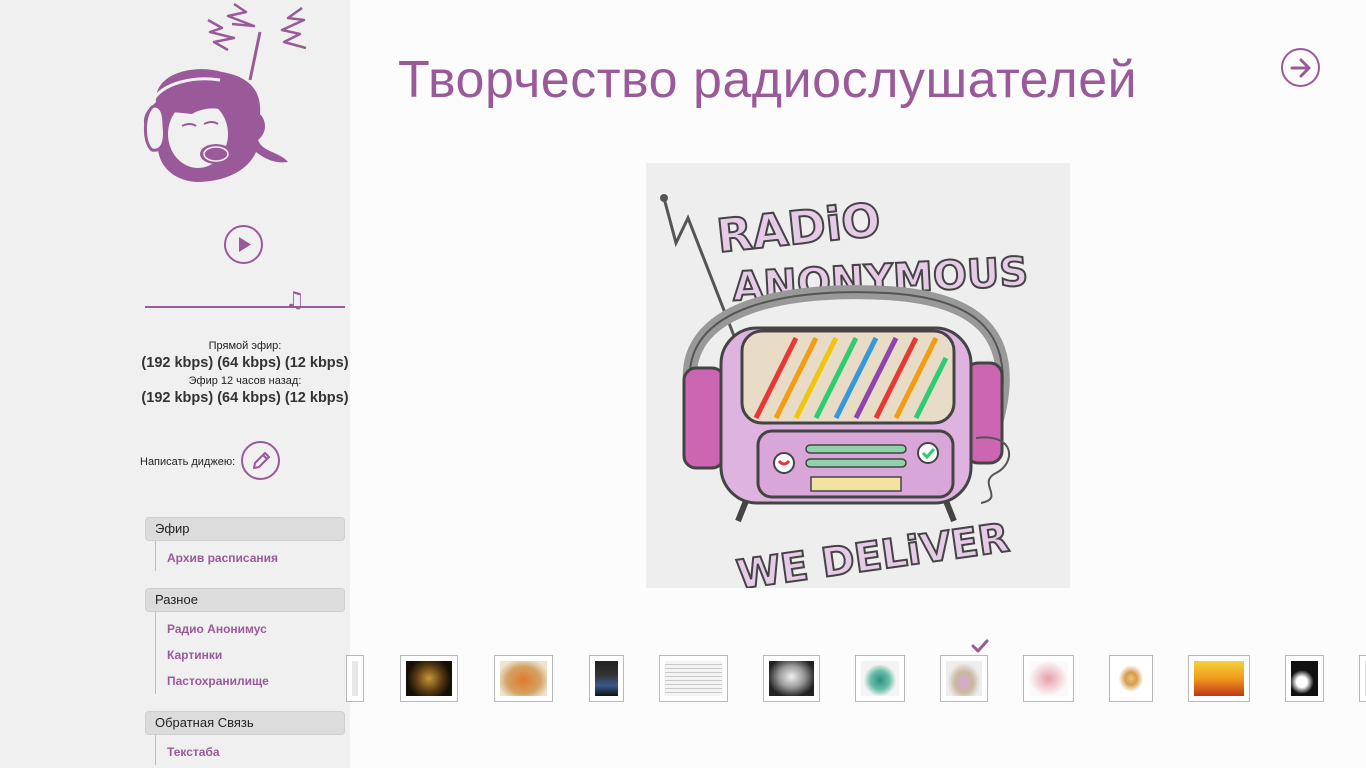  Describe the element at coordinates (245, 529) in the screenshot. I see `menu-header-efir: Эфир` at that location.